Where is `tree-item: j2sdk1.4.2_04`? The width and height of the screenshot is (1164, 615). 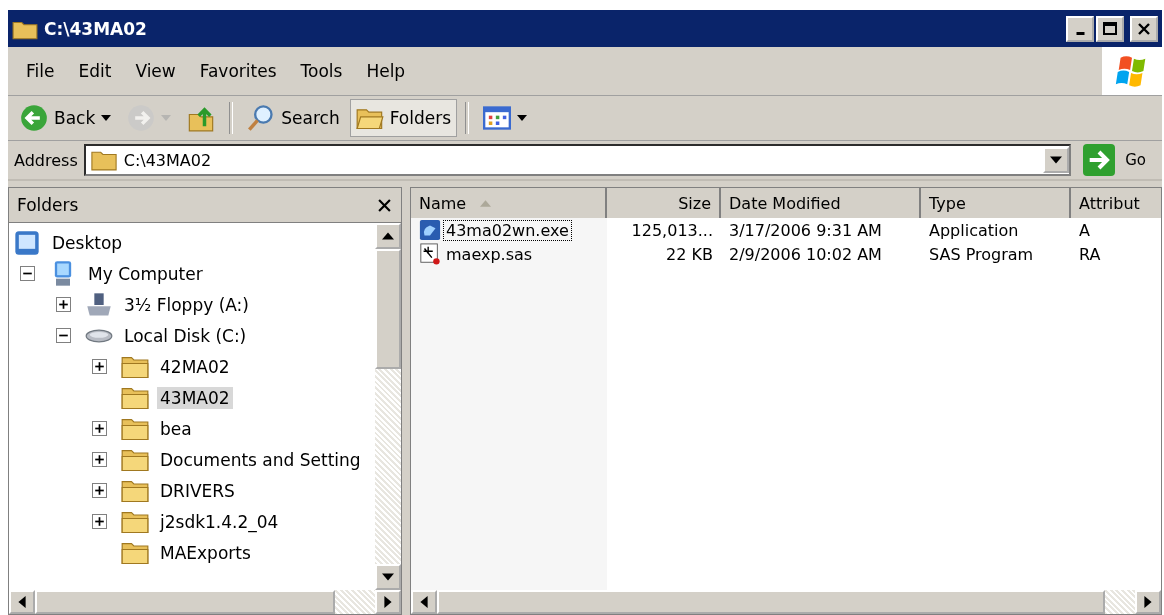 tree-item: j2sdk1.4.2_04 is located at coordinates (219, 521).